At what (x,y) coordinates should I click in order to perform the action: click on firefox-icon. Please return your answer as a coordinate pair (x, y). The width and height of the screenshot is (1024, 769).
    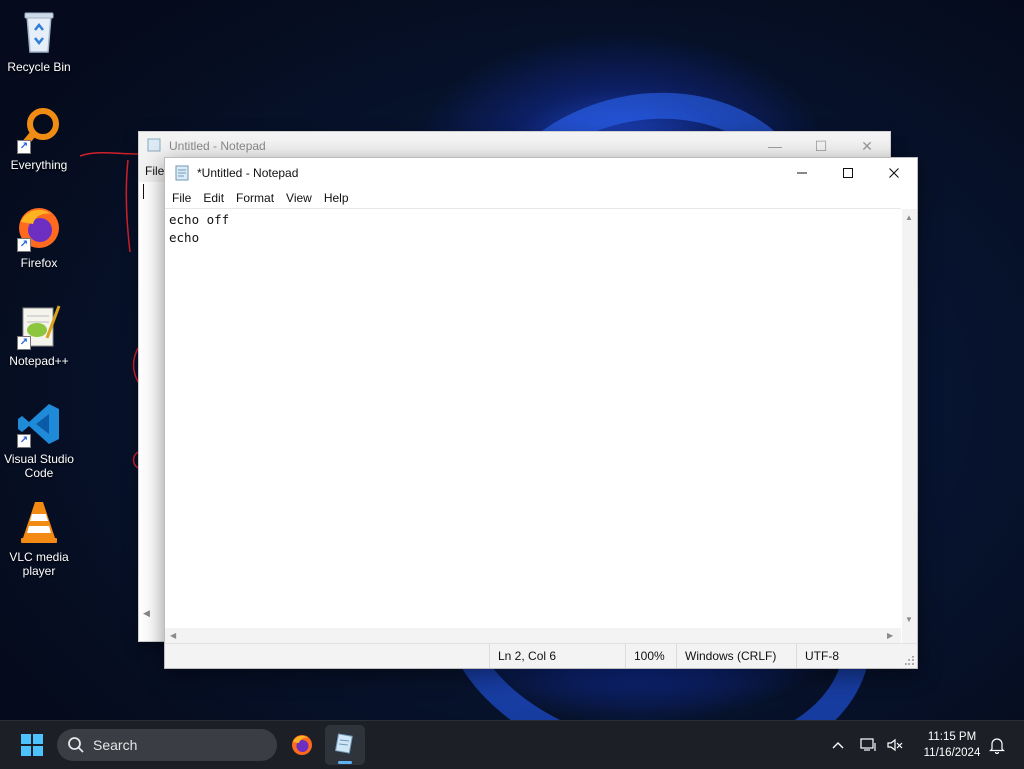
    Looking at the image, I should click on (302, 745).